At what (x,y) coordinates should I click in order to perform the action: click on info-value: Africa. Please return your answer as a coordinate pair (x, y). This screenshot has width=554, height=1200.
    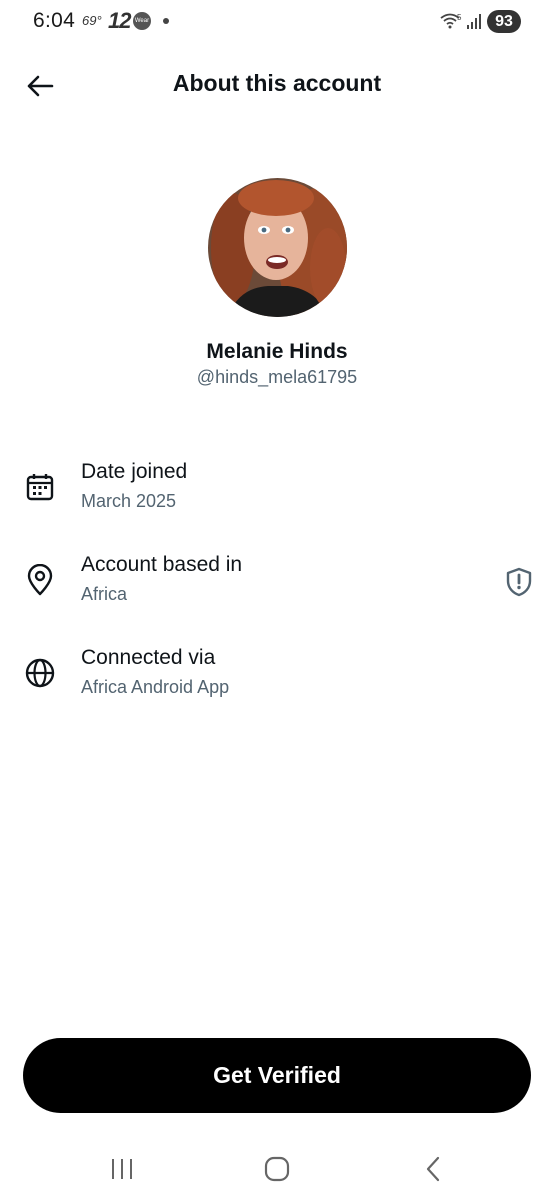
    Looking at the image, I should click on (104, 594).